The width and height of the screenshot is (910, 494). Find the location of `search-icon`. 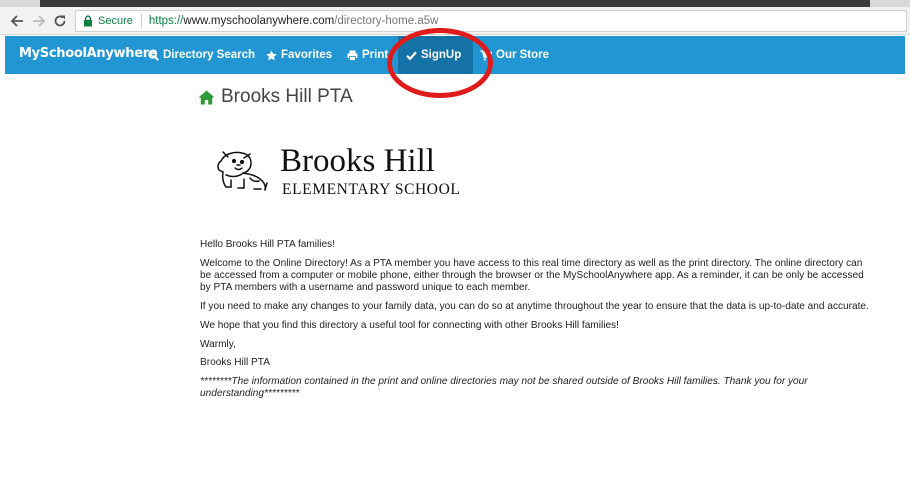

search-icon is located at coordinates (153, 55).